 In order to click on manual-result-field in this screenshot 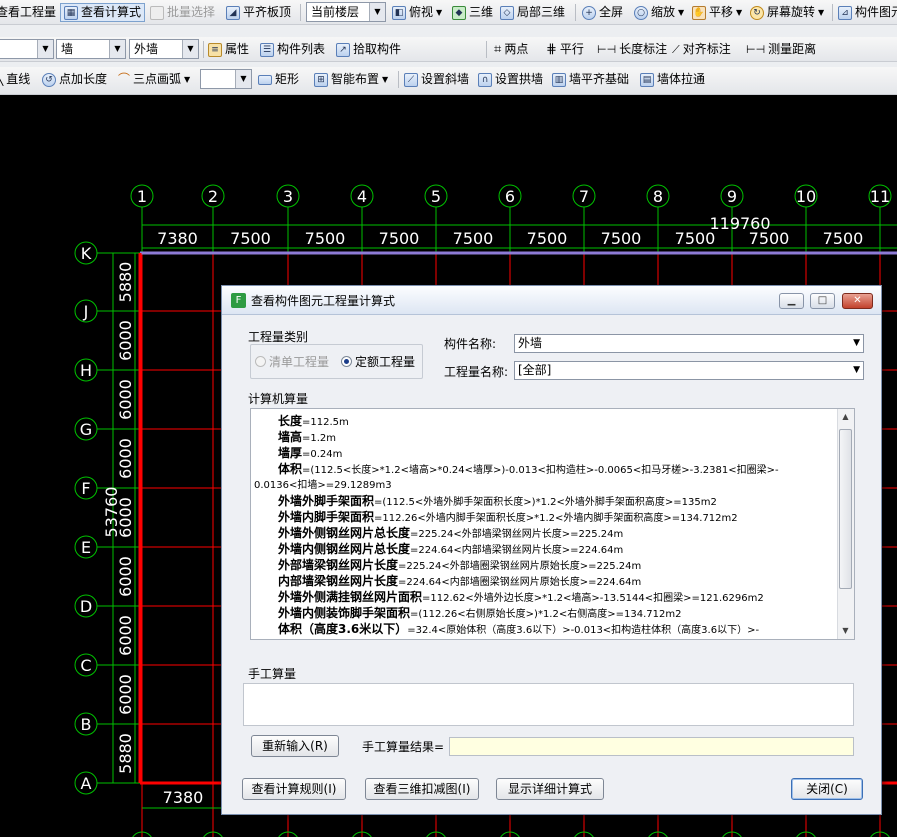, I will do `click(651, 746)`.